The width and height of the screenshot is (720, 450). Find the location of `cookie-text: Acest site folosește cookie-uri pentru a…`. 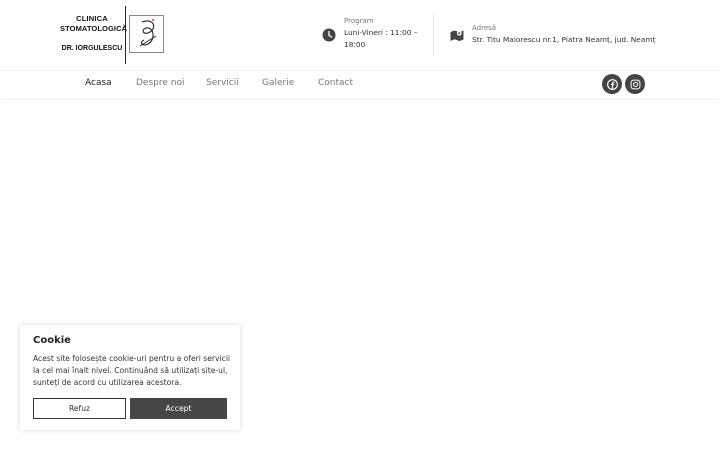

cookie-text: Acest site folosește cookie-uri pentru a… is located at coordinates (132, 370).